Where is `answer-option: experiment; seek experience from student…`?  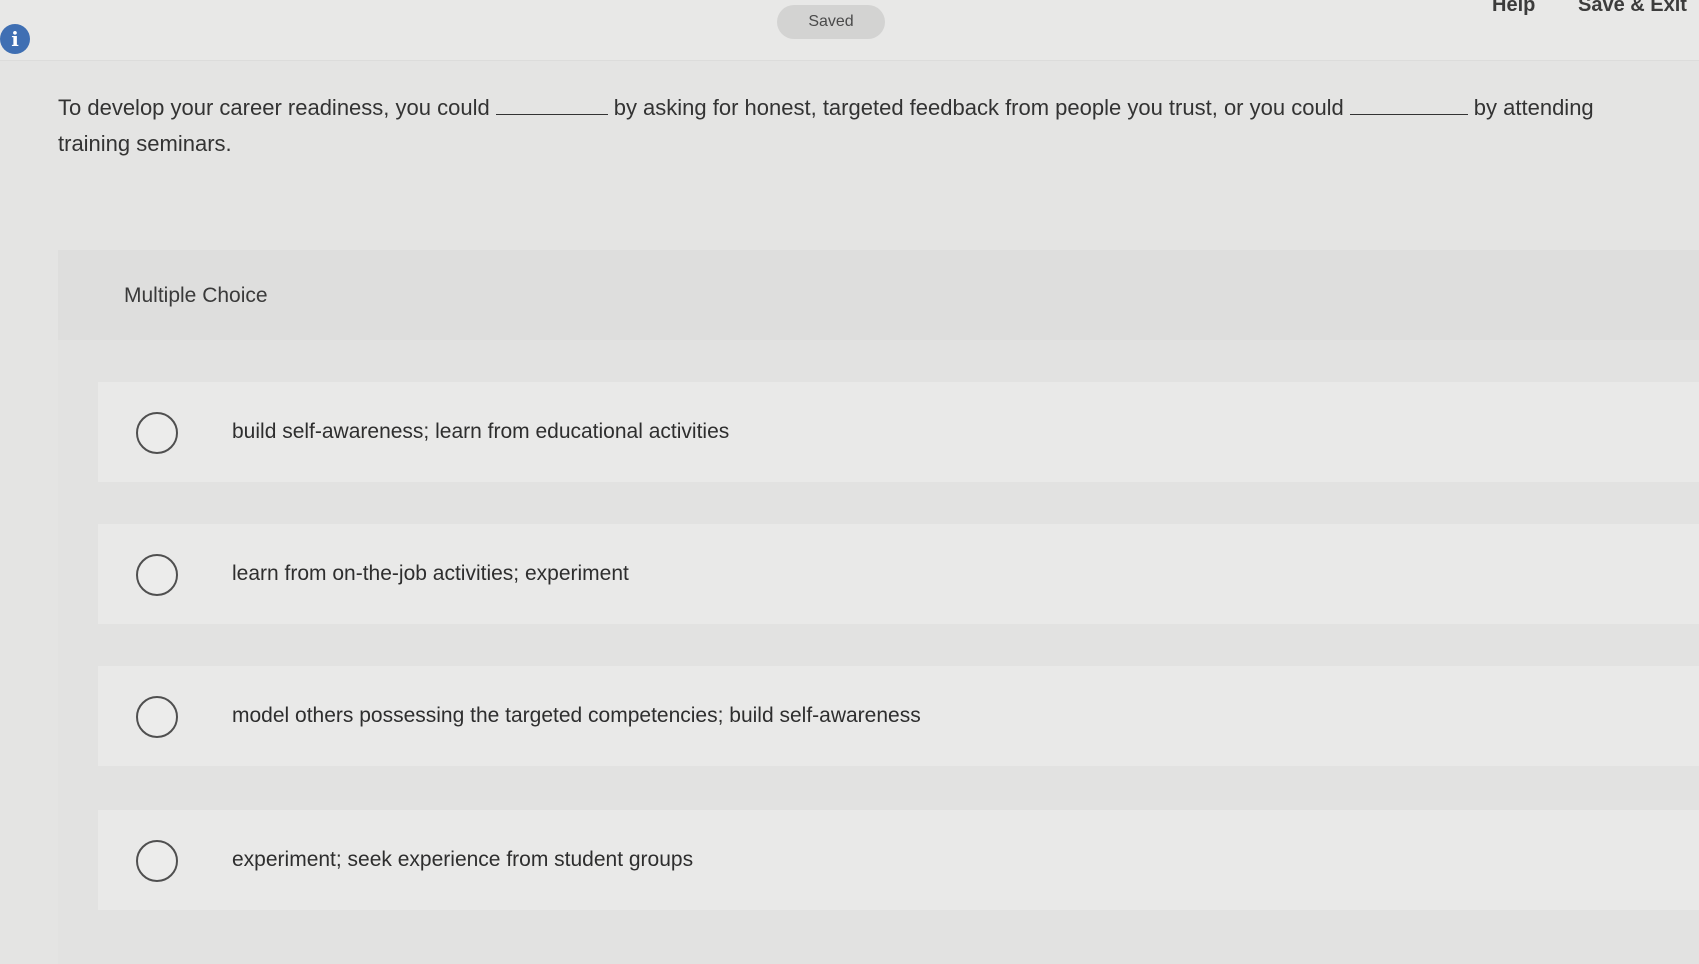
answer-option: experiment; seek experience from student… is located at coordinates (898, 860).